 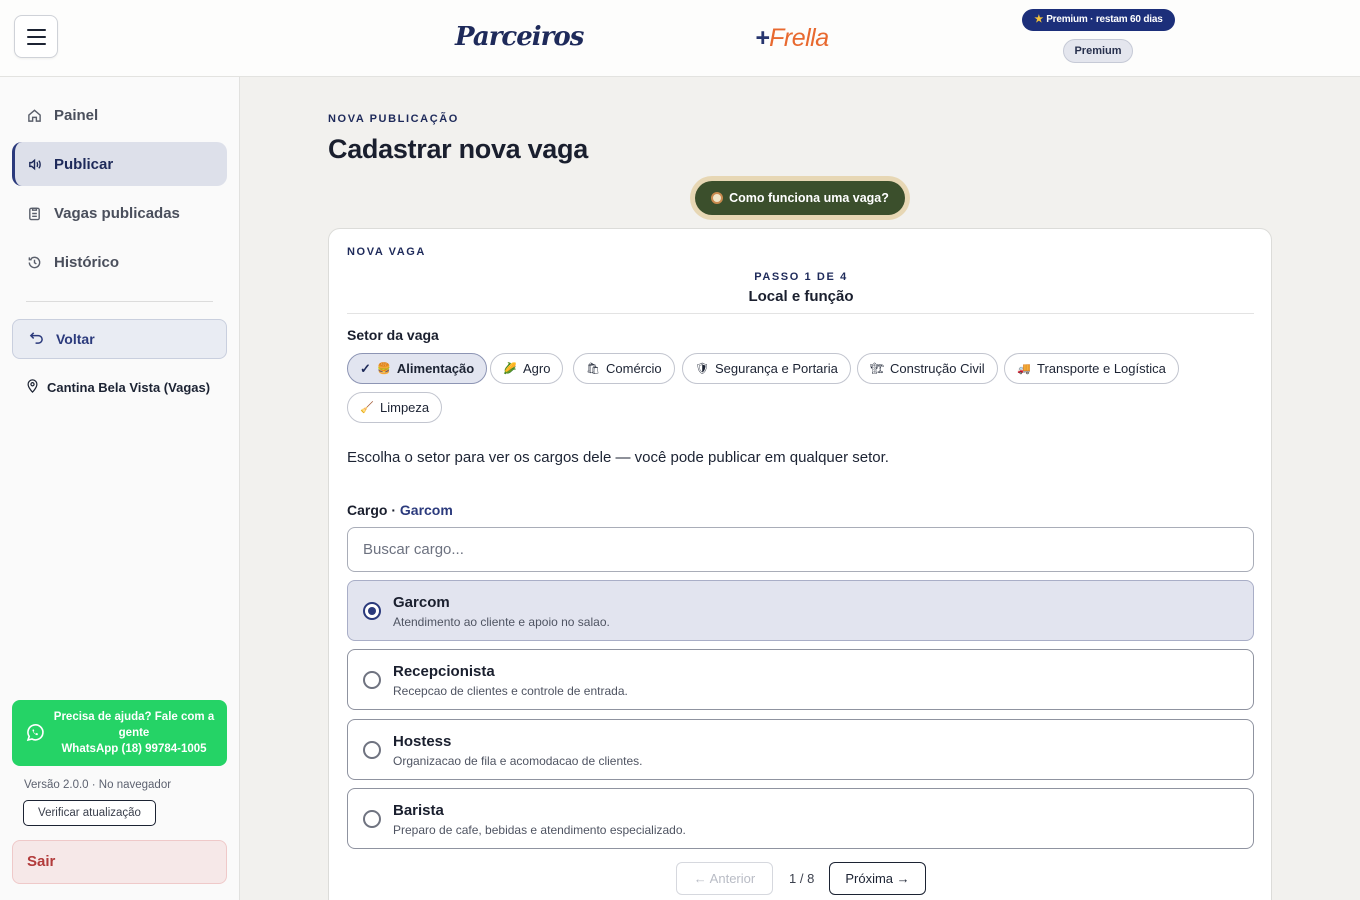 I want to click on page-eyebrow: NOVA PUBLICAÇÃO, so click(x=393, y=119).